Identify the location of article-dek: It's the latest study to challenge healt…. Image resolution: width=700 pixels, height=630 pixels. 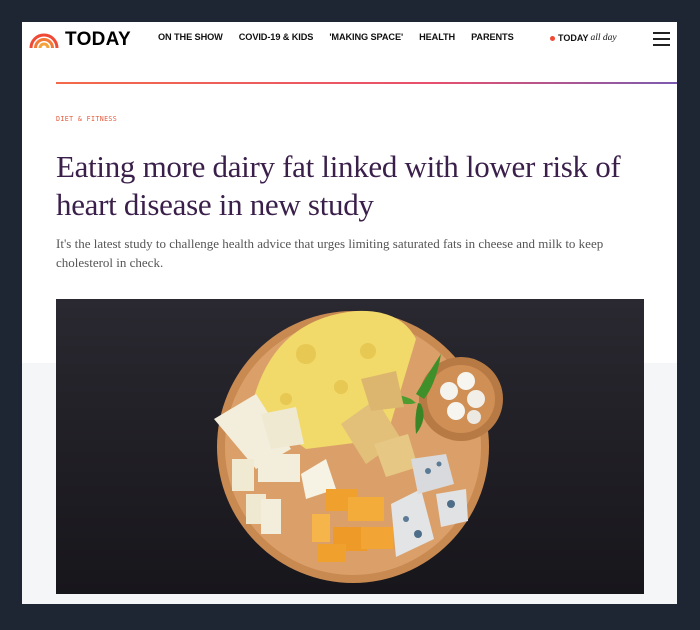
(330, 253).